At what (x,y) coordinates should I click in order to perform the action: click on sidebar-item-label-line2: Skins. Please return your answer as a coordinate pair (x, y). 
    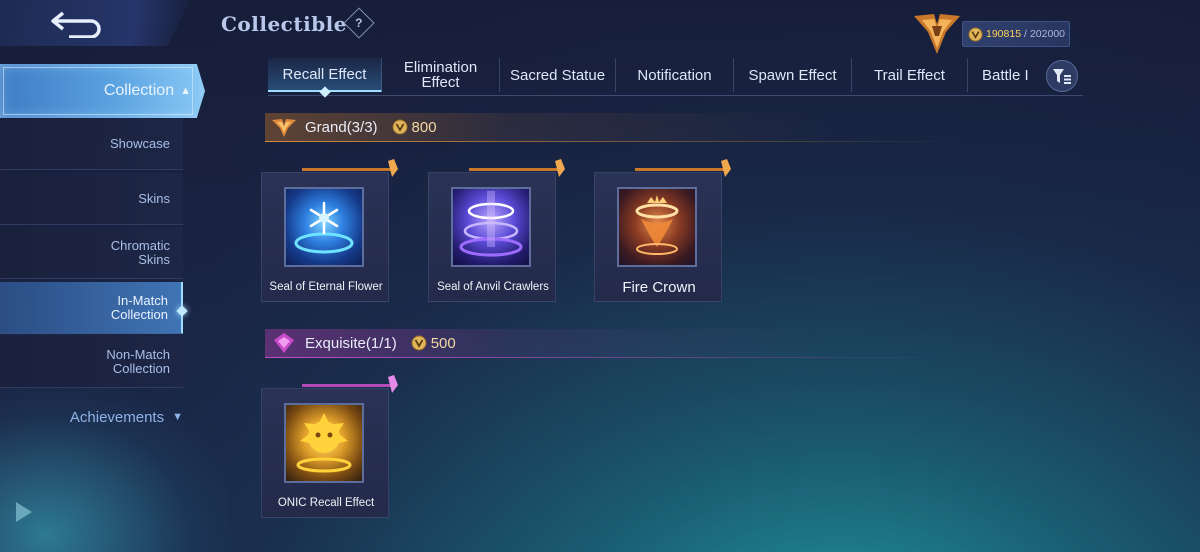
    Looking at the image, I should click on (154, 259).